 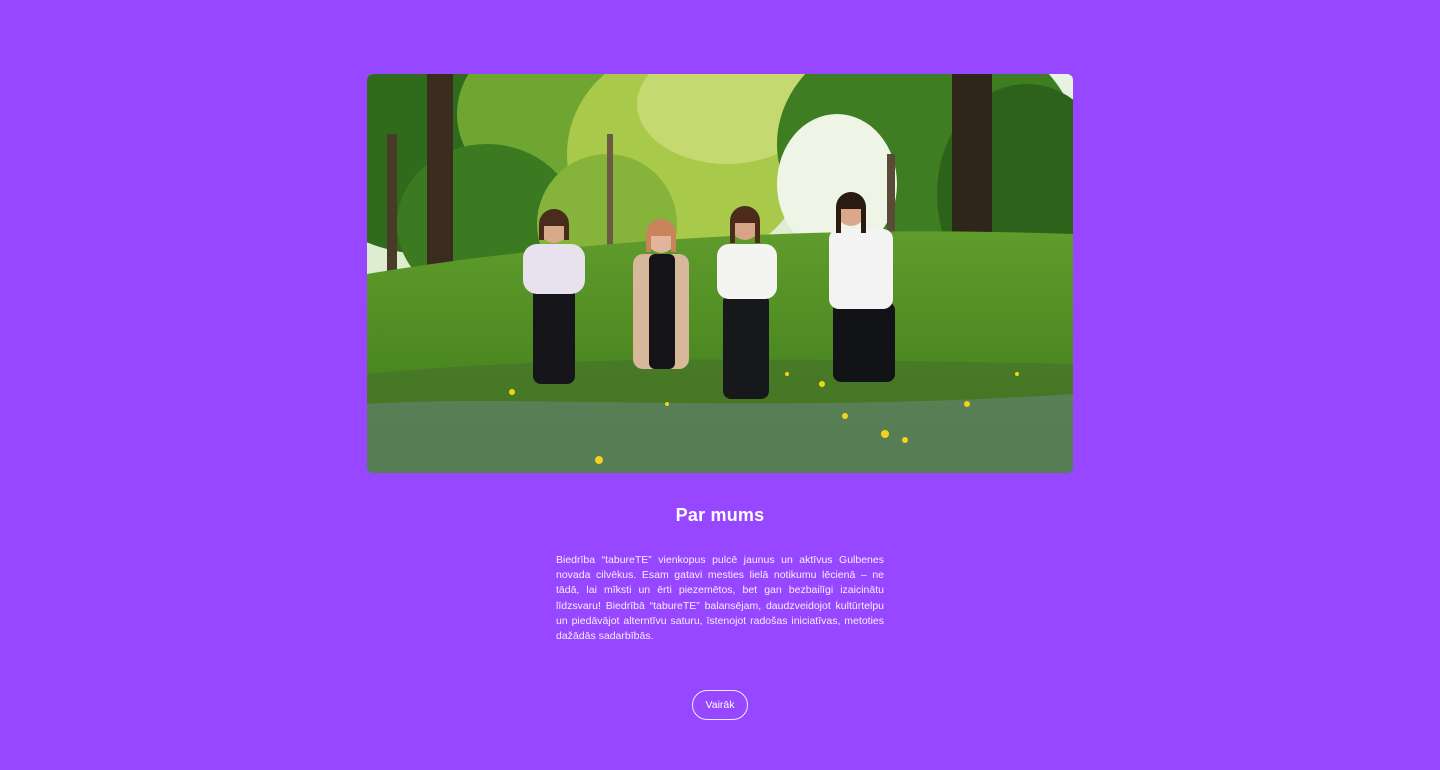 I want to click on about-title: Par mums, so click(x=720, y=515).